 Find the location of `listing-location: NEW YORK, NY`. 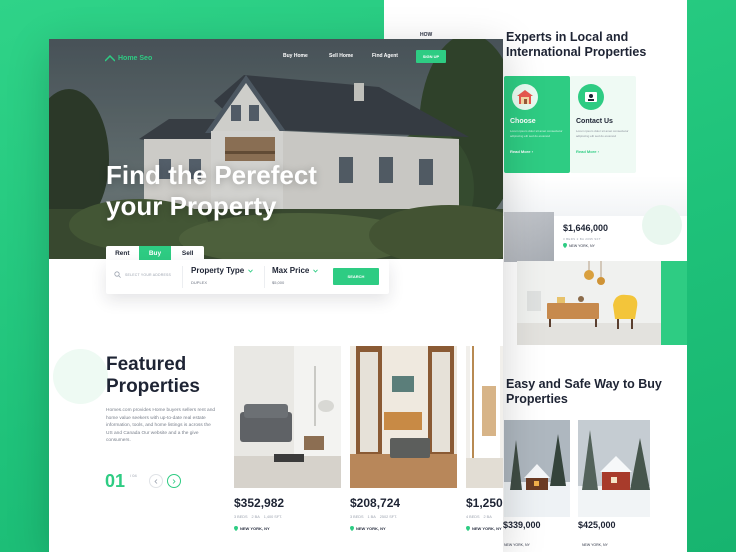

listing-location: NEW YORK, NY is located at coordinates (579, 245).